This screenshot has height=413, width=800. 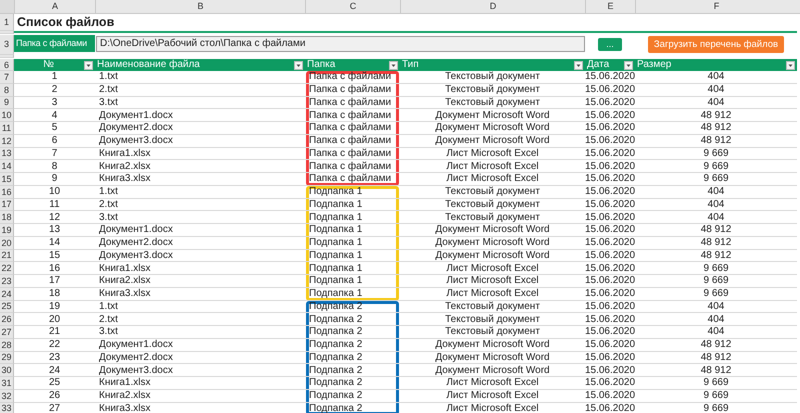 What do you see at coordinates (7, 141) in the screenshot?
I see `row-header: 12` at bounding box center [7, 141].